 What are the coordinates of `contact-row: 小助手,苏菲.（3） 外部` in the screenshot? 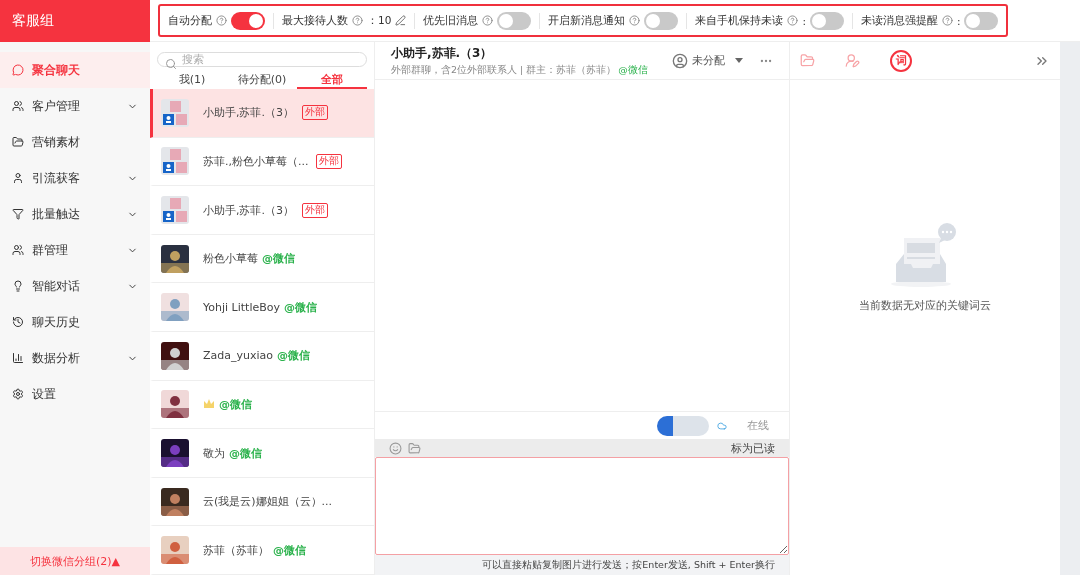 It's located at (262, 113).